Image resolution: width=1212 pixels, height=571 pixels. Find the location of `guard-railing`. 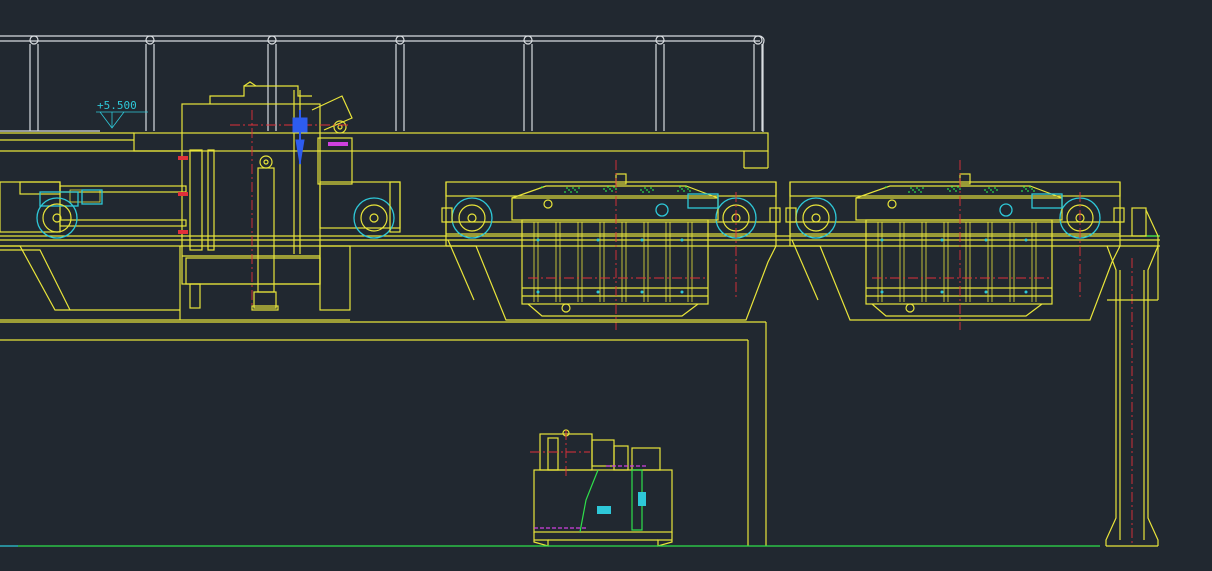

guard-railing is located at coordinates (382, 83).